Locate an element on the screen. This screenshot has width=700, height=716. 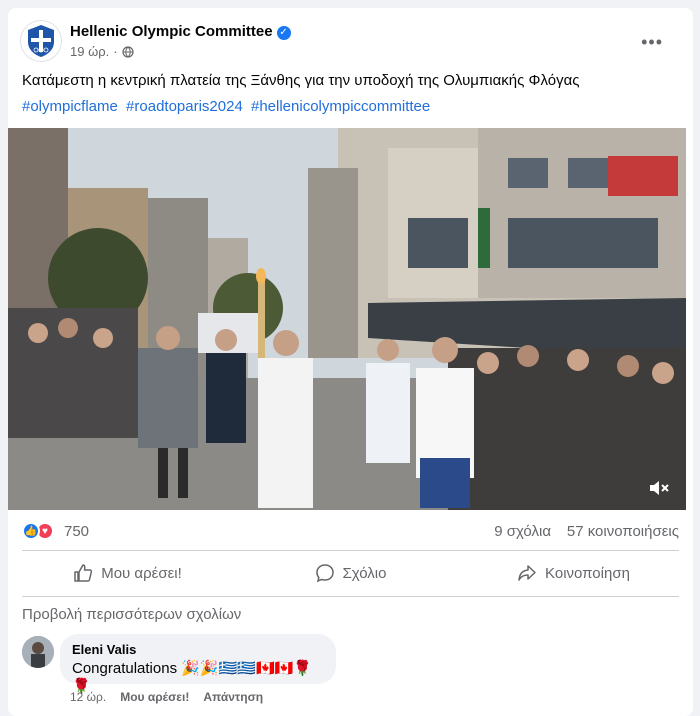
page-name-link: Hellenic Olympic Committee ✓ is located at coordinates (180, 31).